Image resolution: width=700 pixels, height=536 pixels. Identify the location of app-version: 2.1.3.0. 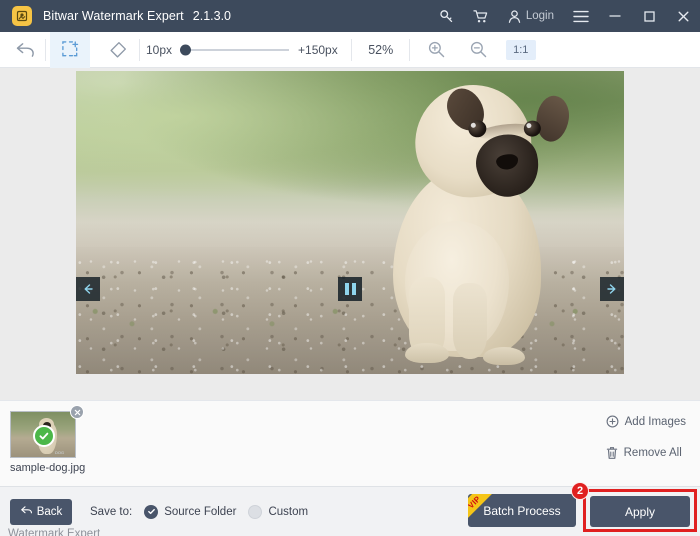
(211, 16).